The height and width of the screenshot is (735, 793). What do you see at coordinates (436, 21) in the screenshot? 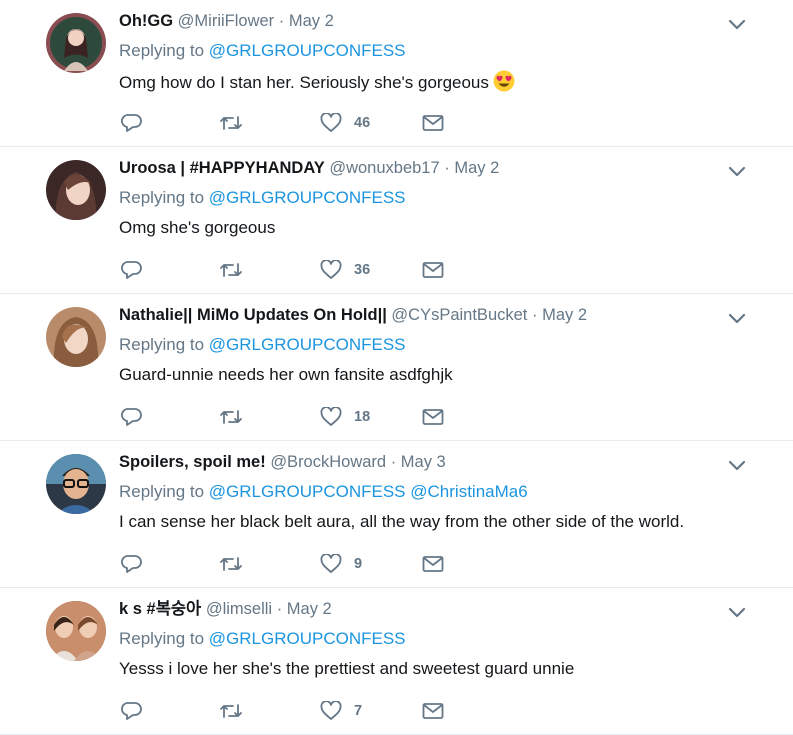
I see `tweet-header: Oh!GG @MiriiFlower · May 2` at bounding box center [436, 21].